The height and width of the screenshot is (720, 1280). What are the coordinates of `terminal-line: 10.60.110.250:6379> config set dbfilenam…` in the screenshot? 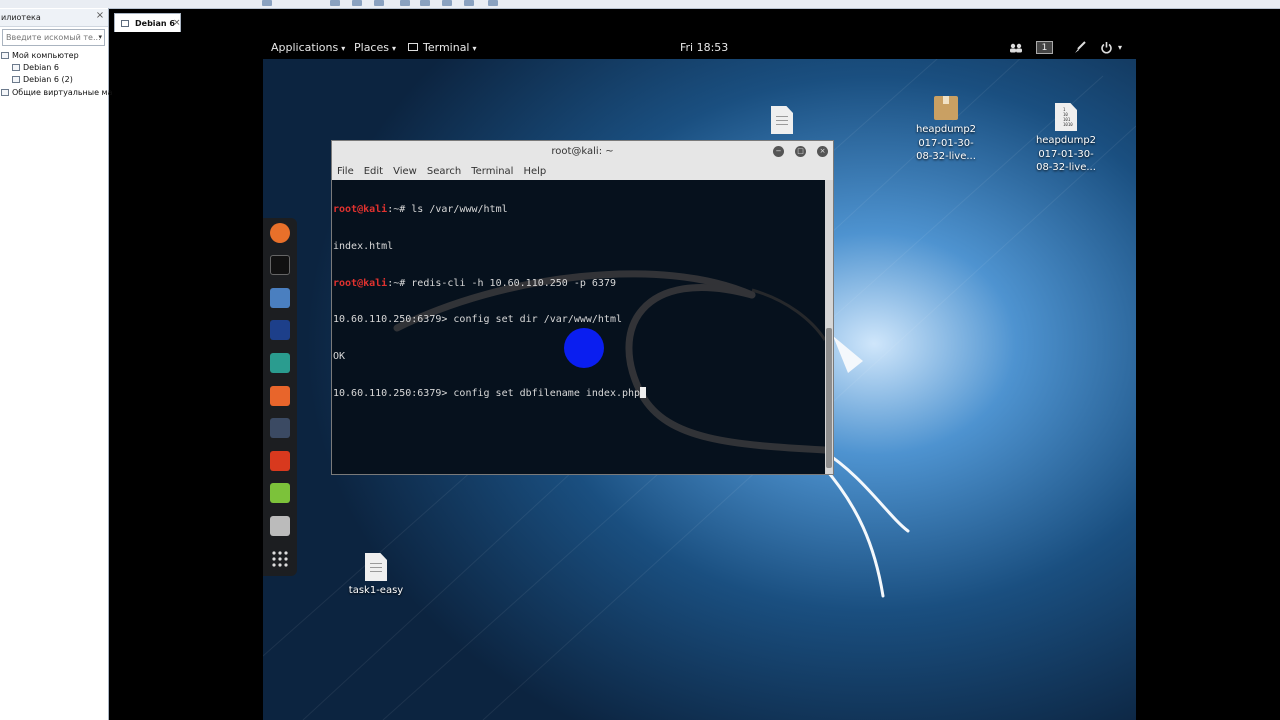 It's located at (490, 393).